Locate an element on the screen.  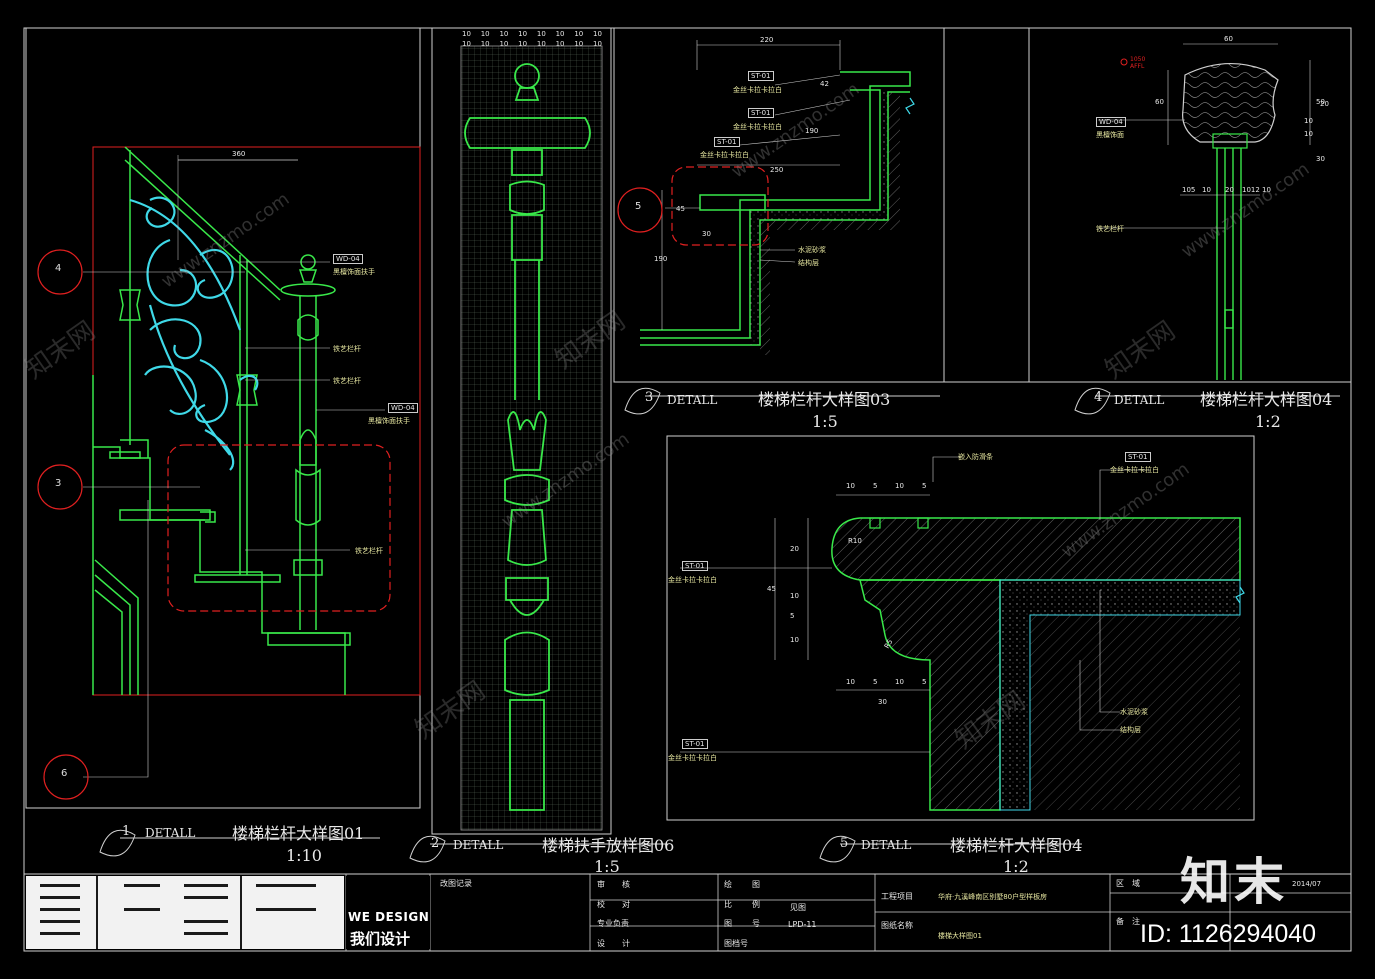
d5-dim-5: 20 is located at coordinates (794, 549).